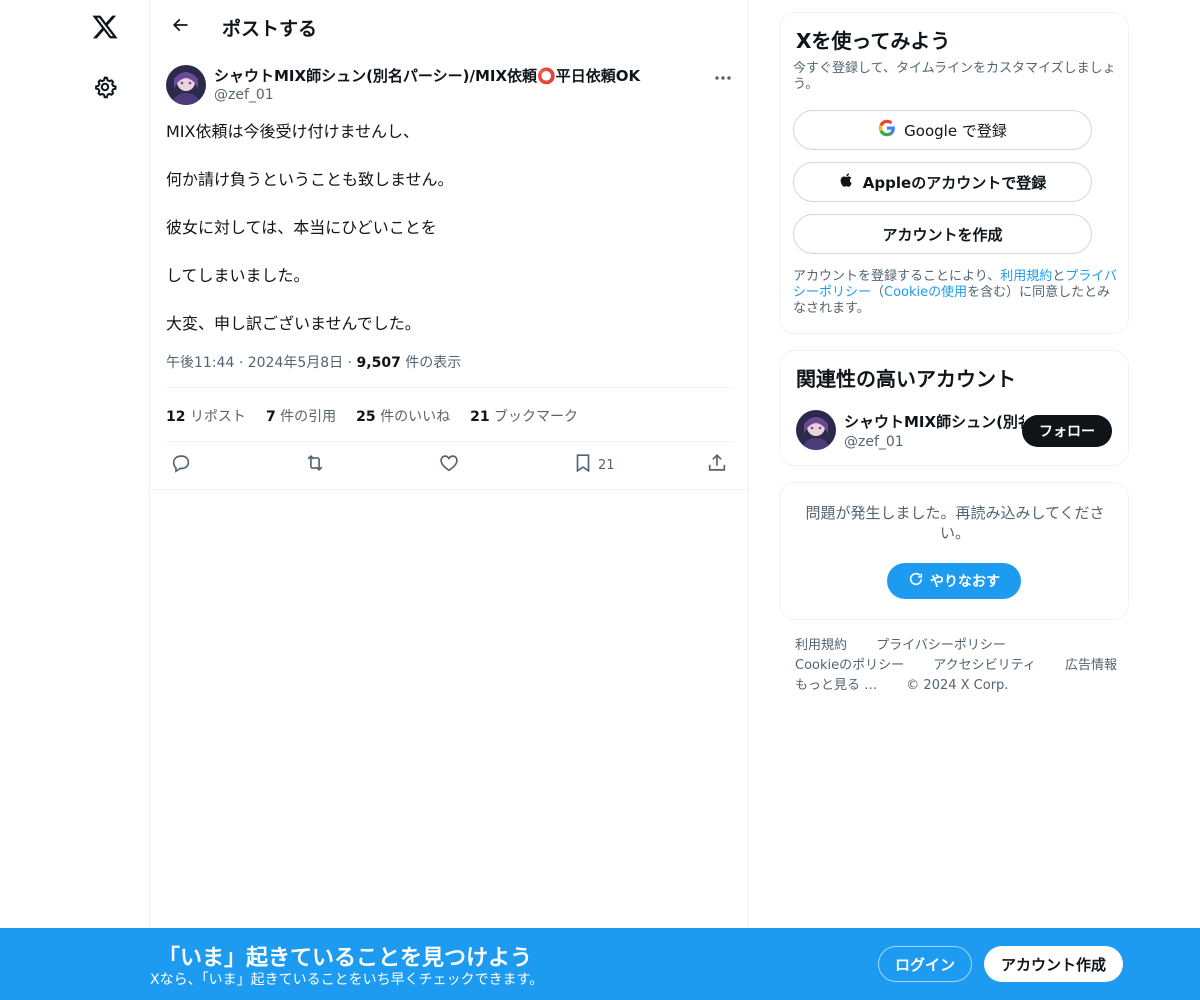  What do you see at coordinates (897, 276) in the screenshot?
I see `terms-prefix: アカウントを登録することにより、` at bounding box center [897, 276].